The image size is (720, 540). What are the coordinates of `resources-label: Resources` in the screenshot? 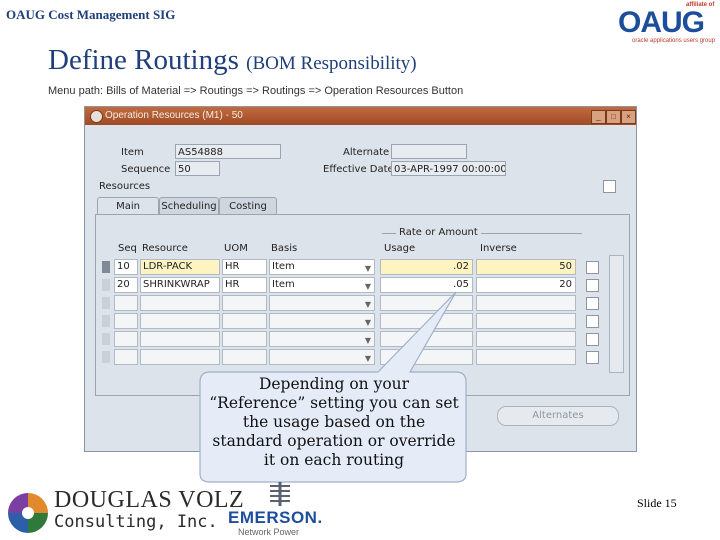 It's located at (125, 186).